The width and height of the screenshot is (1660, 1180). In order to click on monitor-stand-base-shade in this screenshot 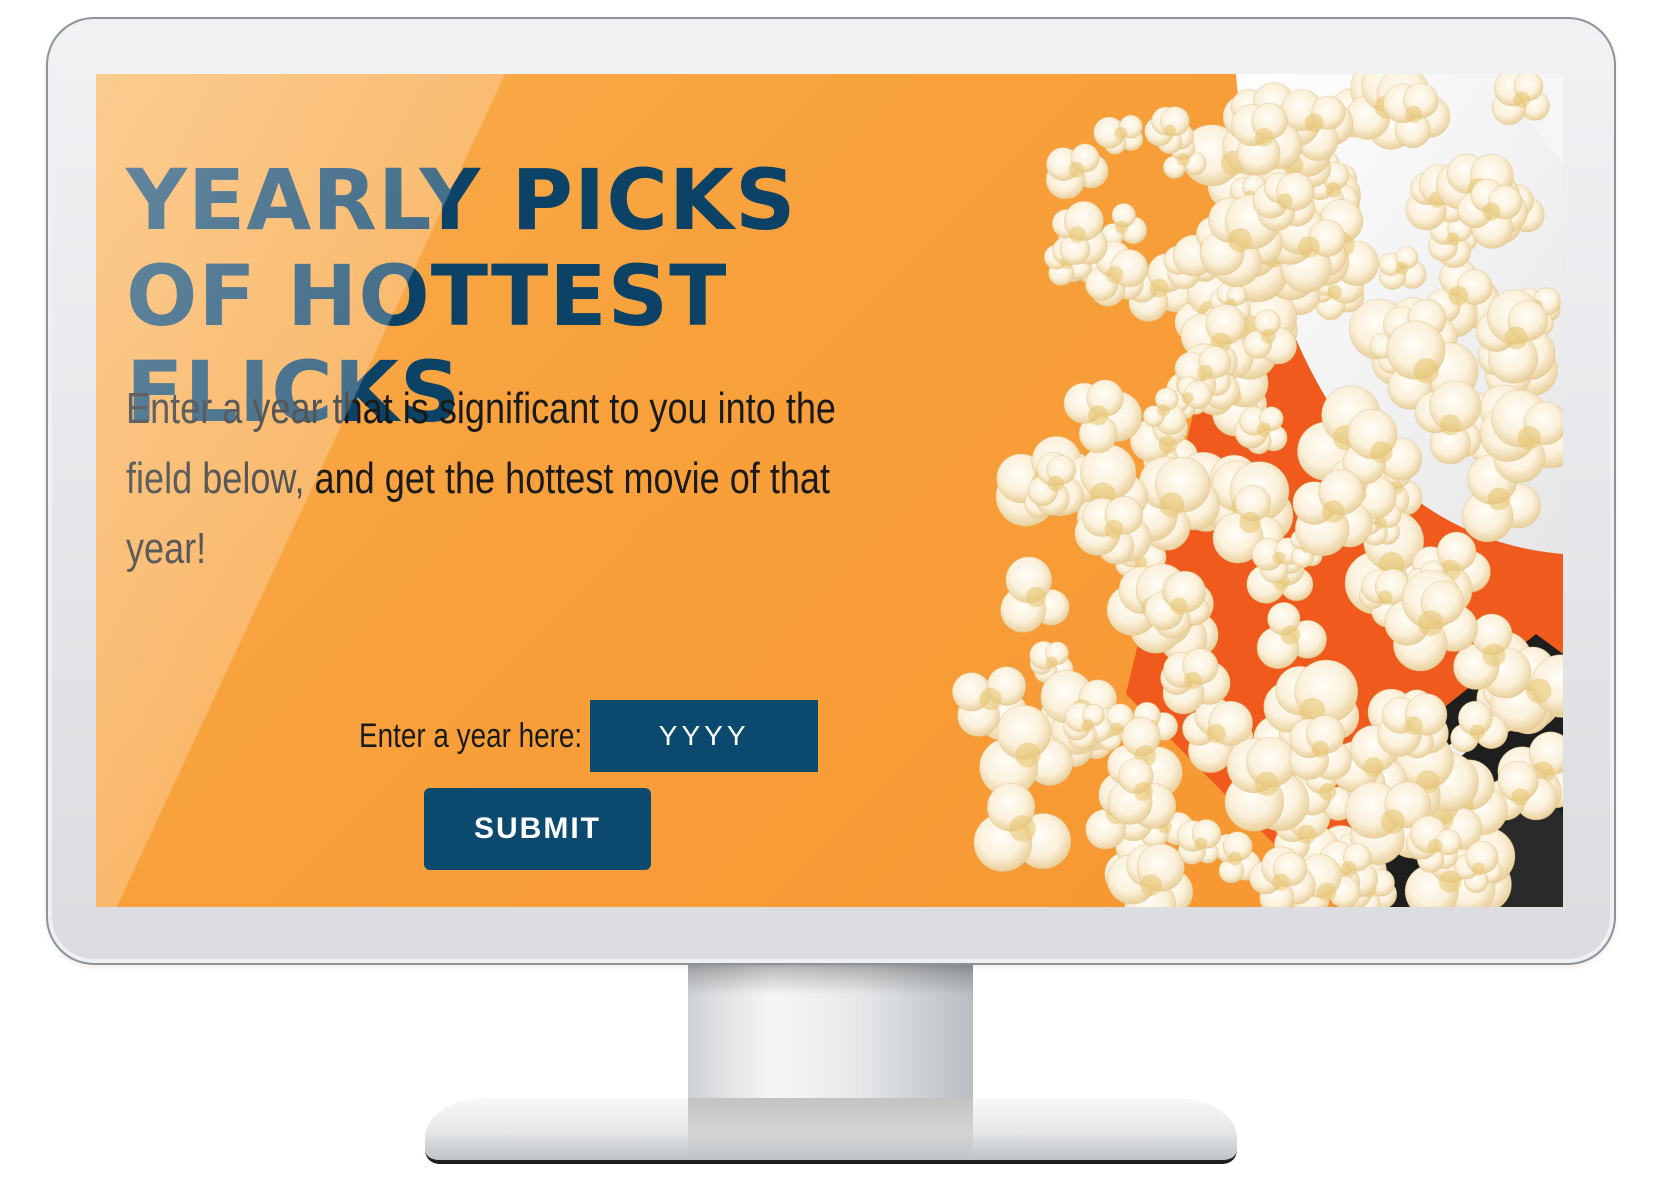, I will do `click(830, 1128)`.